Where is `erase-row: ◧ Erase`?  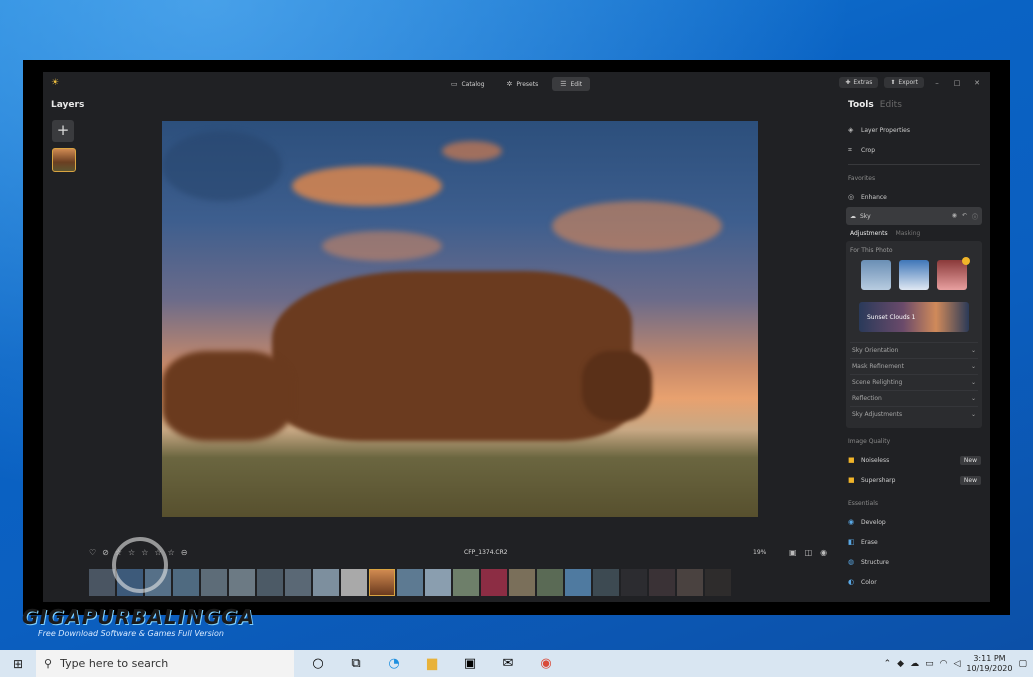 erase-row: ◧ Erase is located at coordinates (914, 542).